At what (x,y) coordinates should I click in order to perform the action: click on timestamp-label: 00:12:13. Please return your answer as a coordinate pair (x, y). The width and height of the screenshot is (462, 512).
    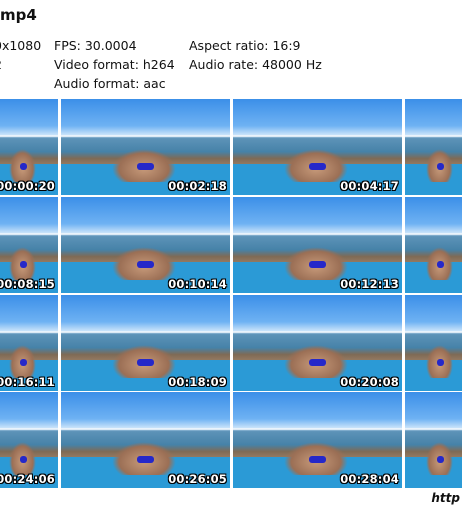
    Looking at the image, I should click on (369, 284).